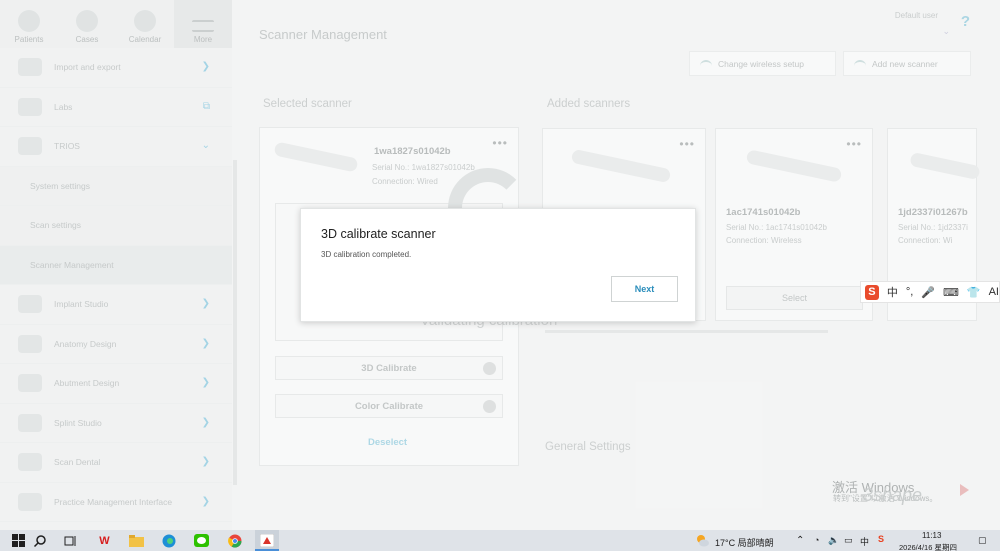  I want to click on next-button: Next, so click(644, 289).